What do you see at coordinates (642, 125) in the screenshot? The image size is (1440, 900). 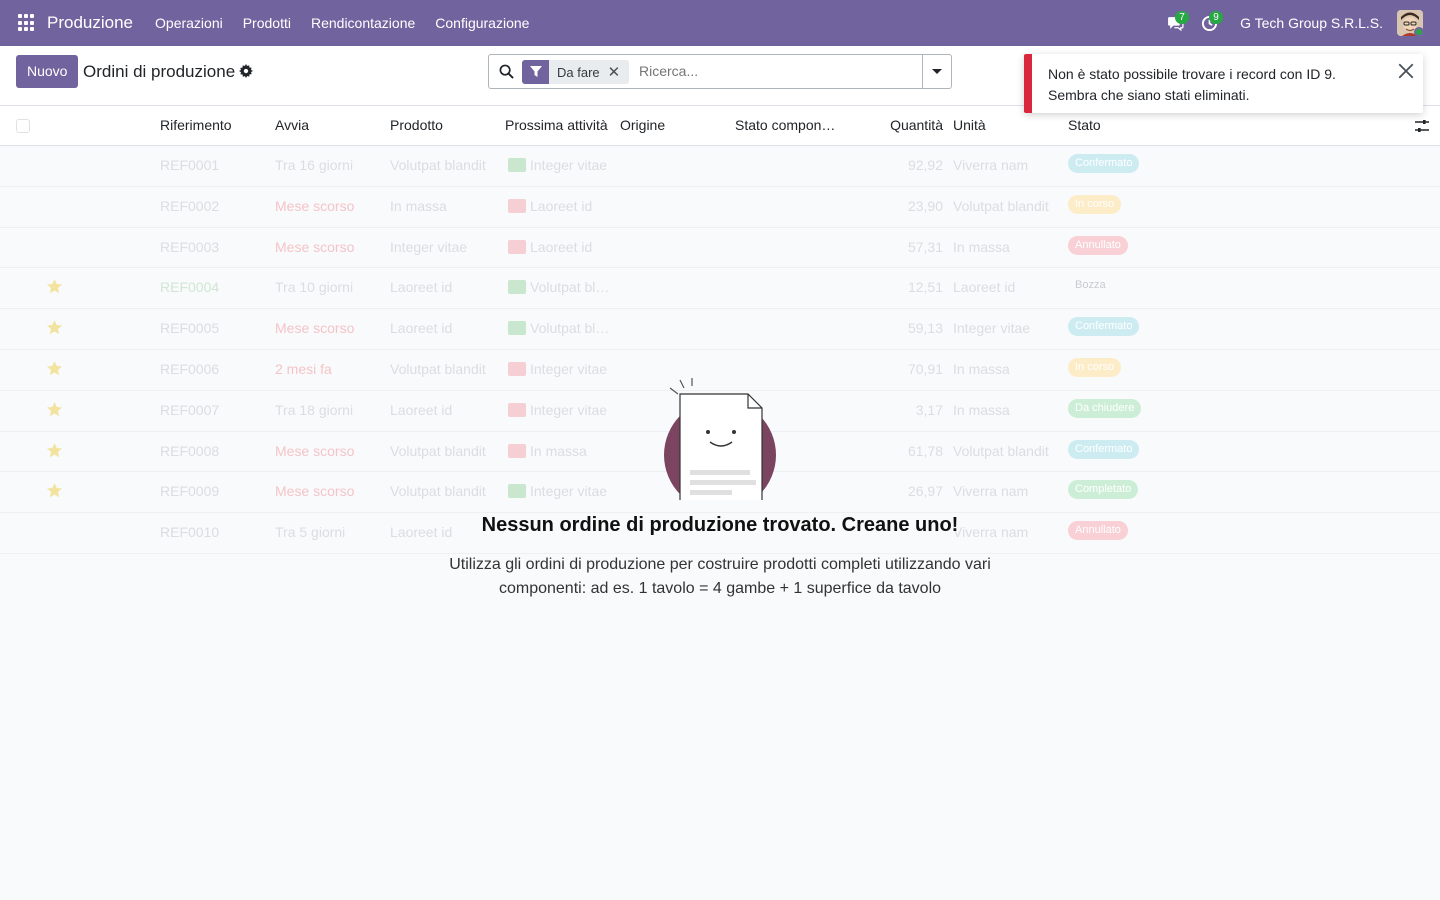 I see `column-origine: Origine` at bounding box center [642, 125].